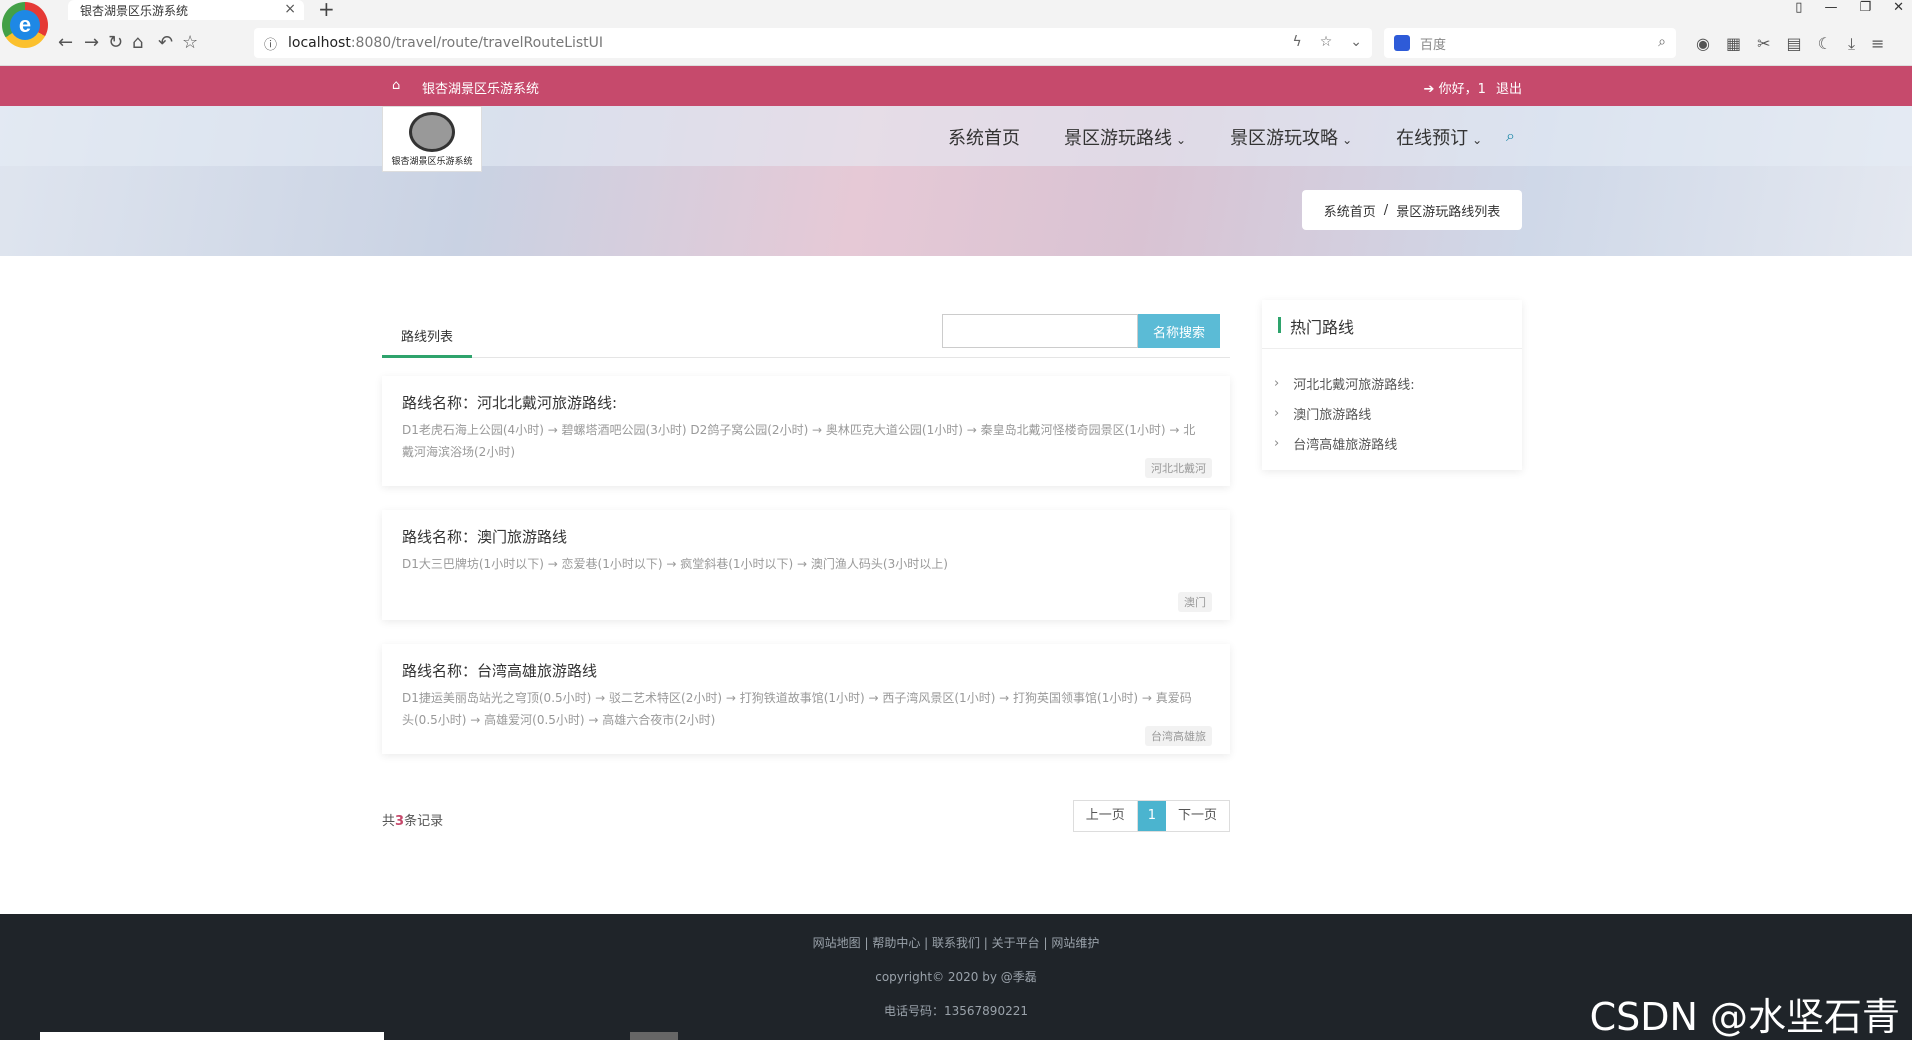 The width and height of the screenshot is (1912, 1041). I want to click on breadcrumb-current: 景区游玩路线列表, so click(1448, 212).